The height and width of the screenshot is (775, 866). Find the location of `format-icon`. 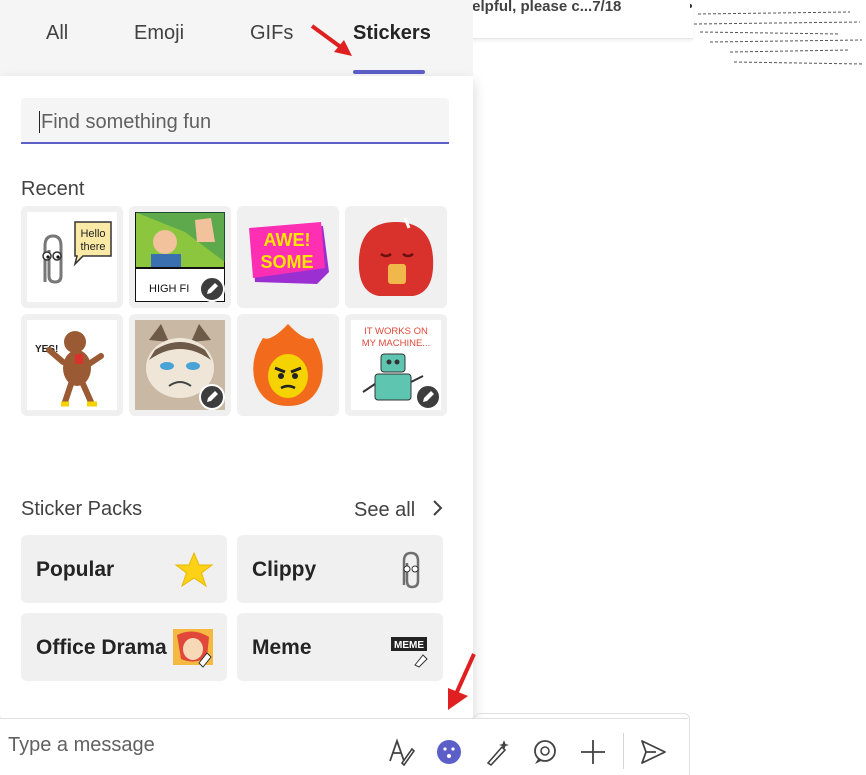

format-icon is located at coordinates (401, 752).